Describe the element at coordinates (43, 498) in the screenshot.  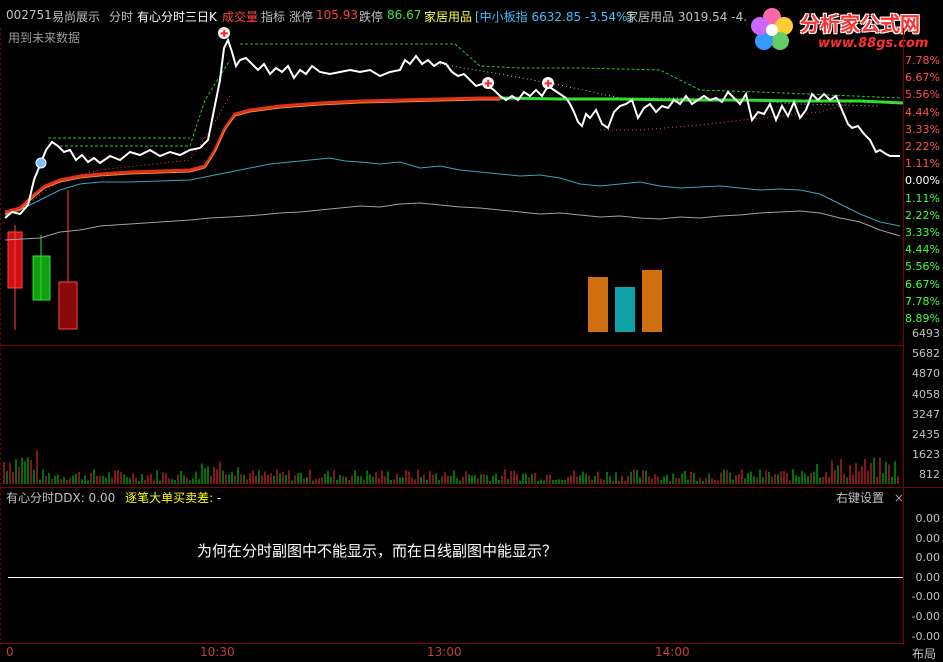
I see `sub-panel-name: 有心分时DDX` at that location.